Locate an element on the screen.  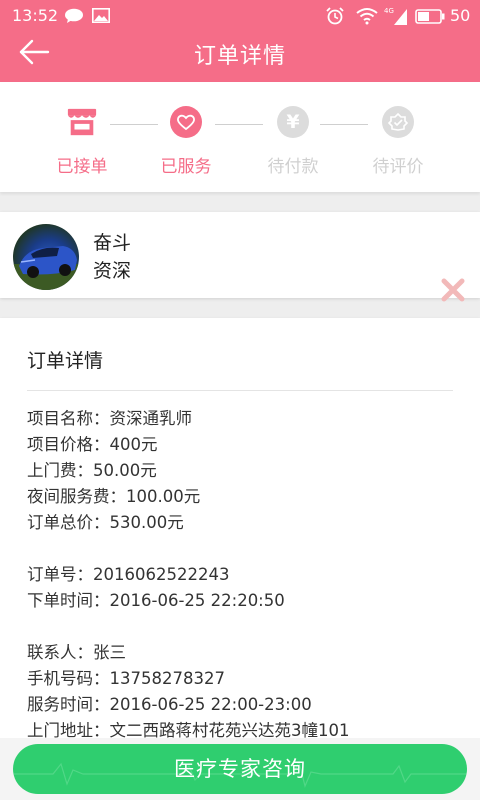
detail-night-fee: 夜间服务费：100.00元 is located at coordinates (114, 496).